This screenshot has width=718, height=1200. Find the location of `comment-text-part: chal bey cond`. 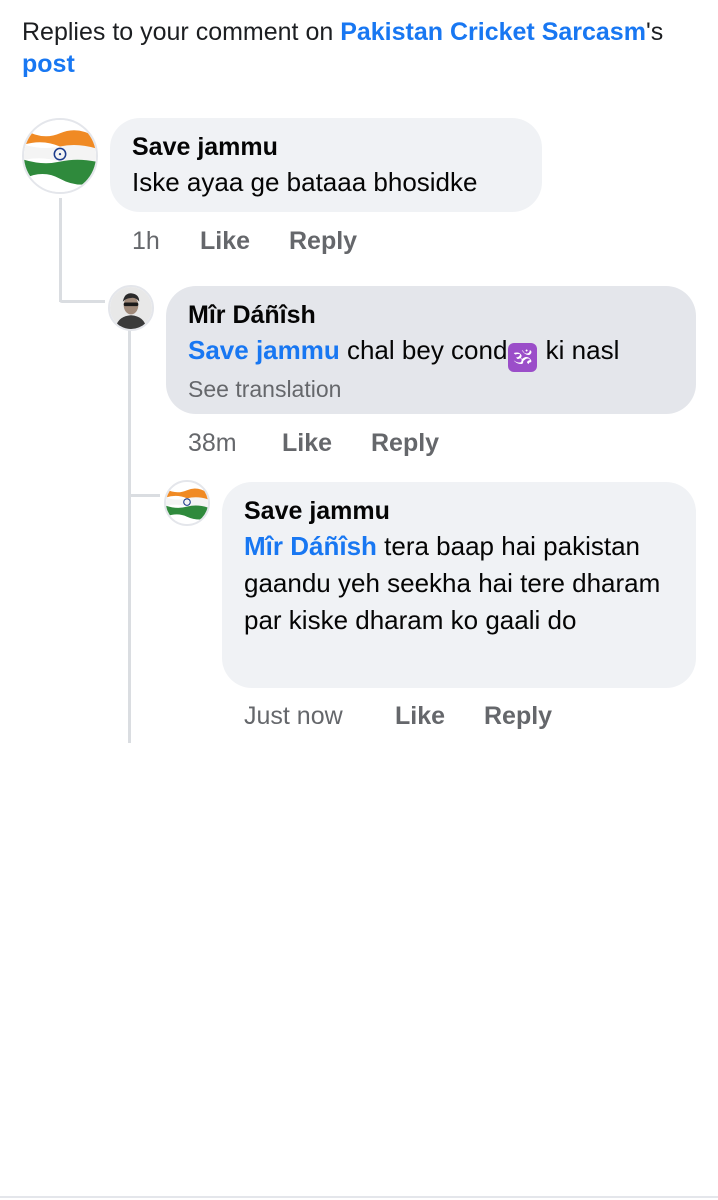

comment-text-part: chal bey cond is located at coordinates (423, 350).